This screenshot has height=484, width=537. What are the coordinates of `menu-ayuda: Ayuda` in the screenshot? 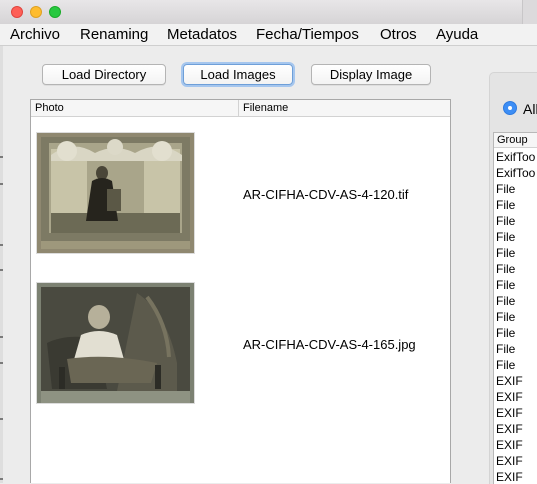 It's located at (457, 34).